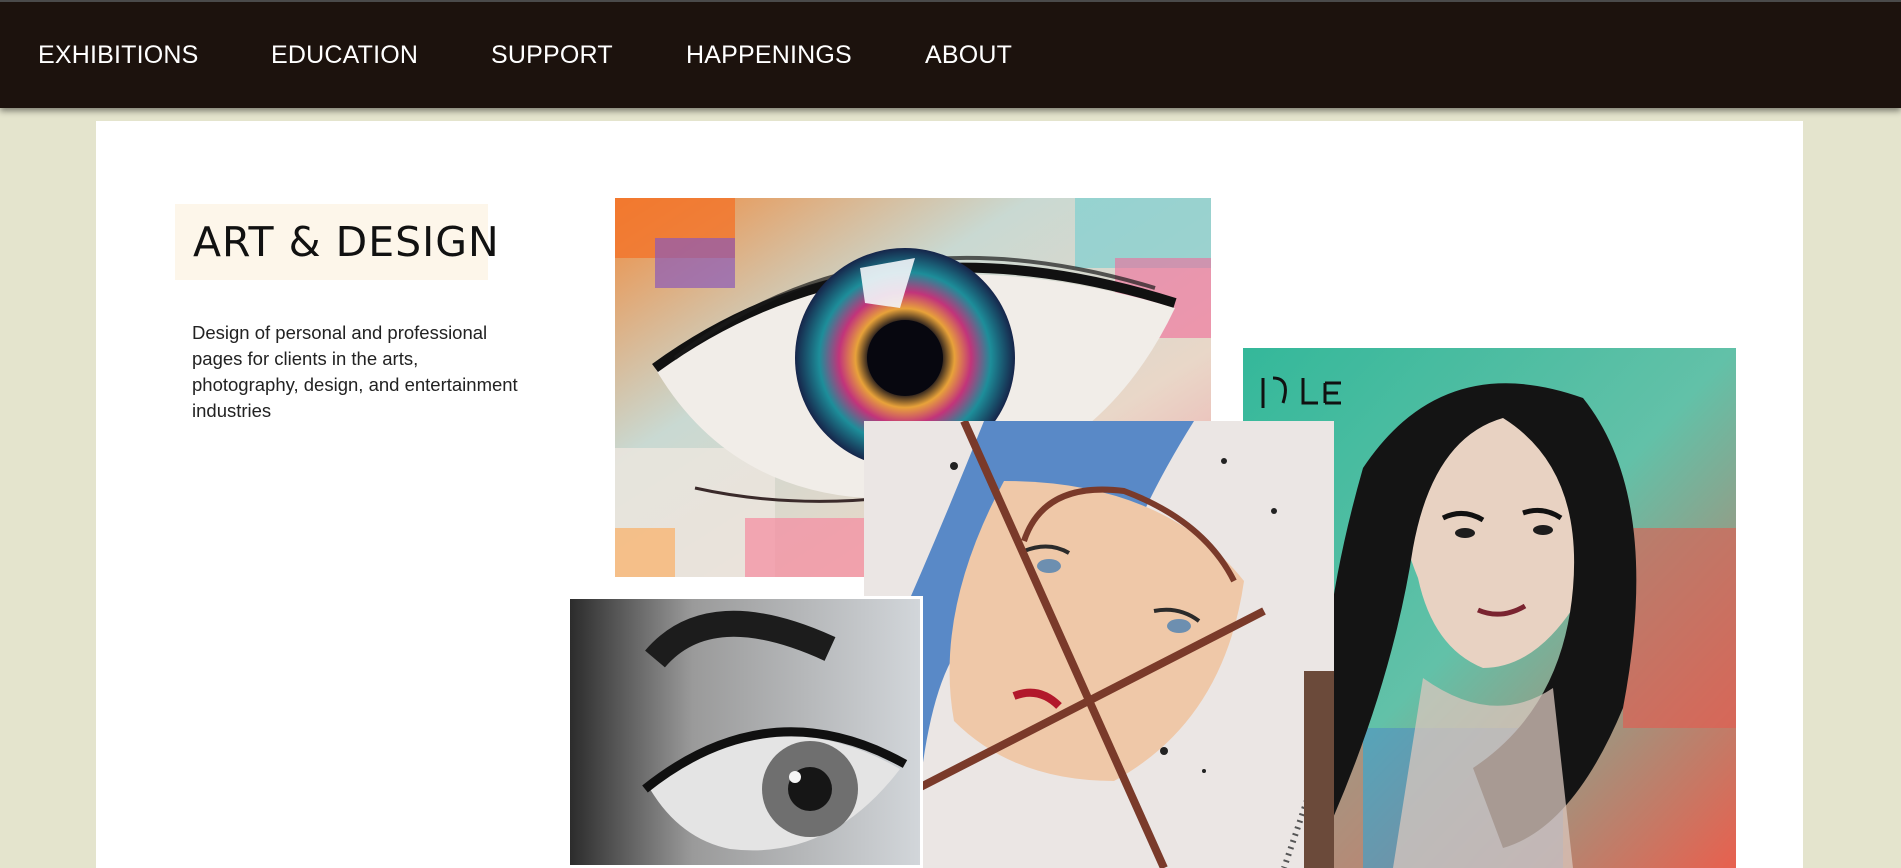 Image resolution: width=1901 pixels, height=868 pixels. What do you see at coordinates (118, 55) in the screenshot?
I see `nav-item-exhibitions: EXHIBITIONS` at bounding box center [118, 55].